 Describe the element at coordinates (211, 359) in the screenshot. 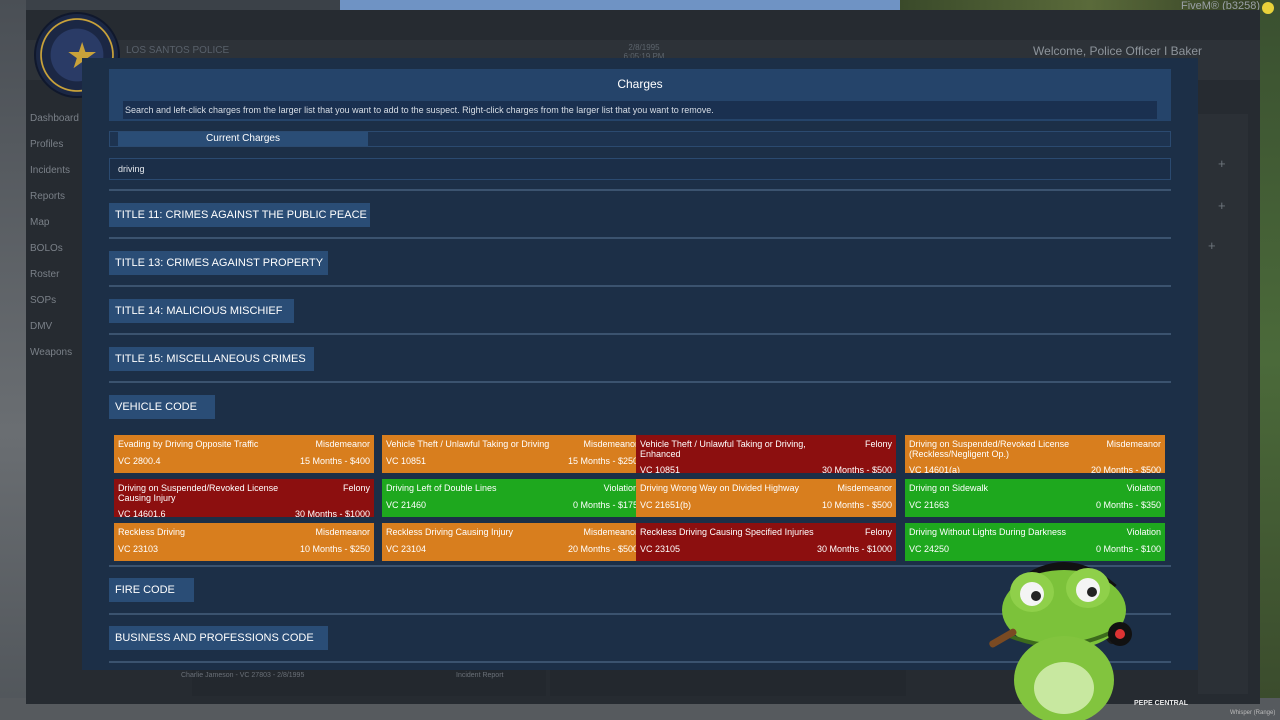

I see `section-title-15: TITLE 15: MISCELLANEOUS CRIMES` at that location.